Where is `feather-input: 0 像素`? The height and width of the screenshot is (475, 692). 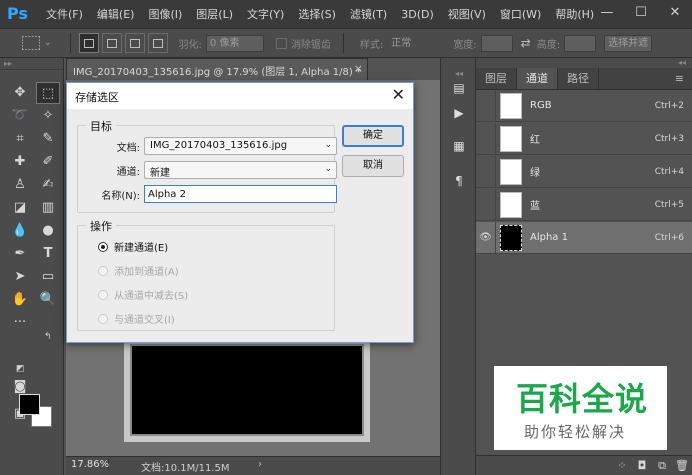 feather-input: 0 像素 is located at coordinates (234, 43).